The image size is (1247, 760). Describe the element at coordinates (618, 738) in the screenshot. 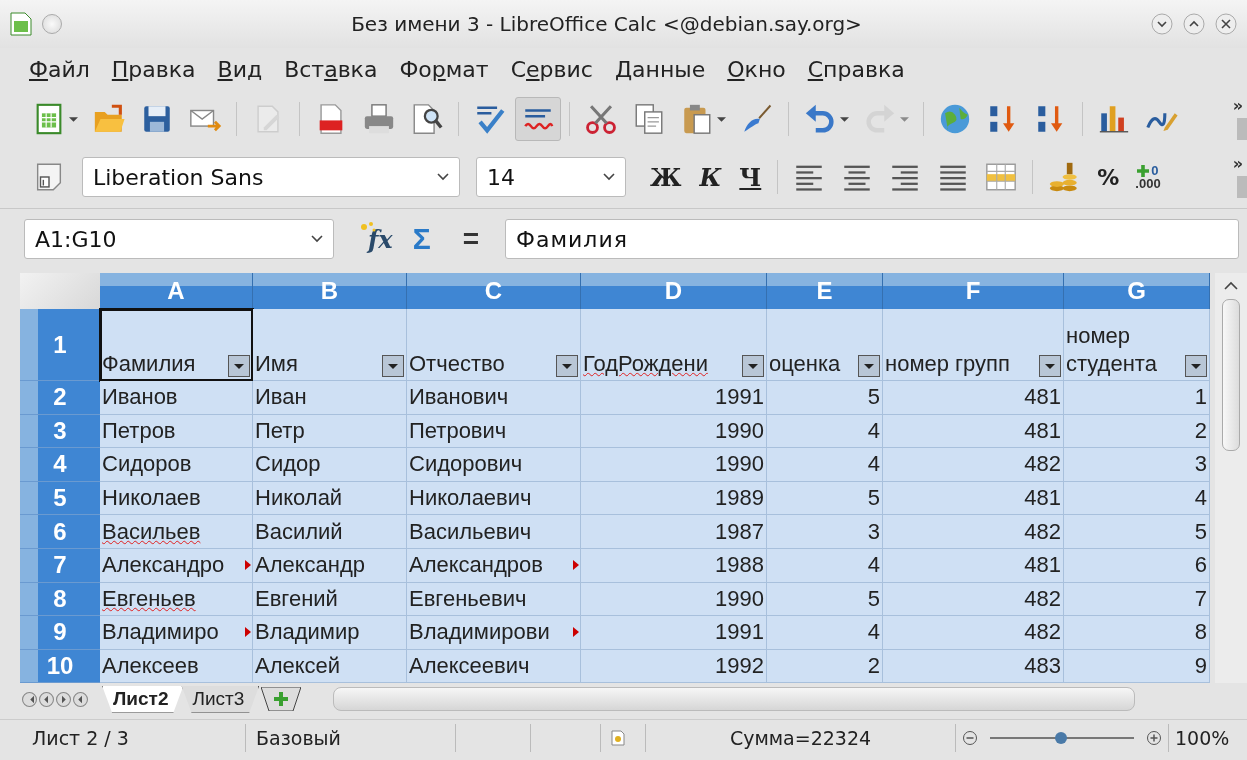

I see `document-status-icon` at that location.